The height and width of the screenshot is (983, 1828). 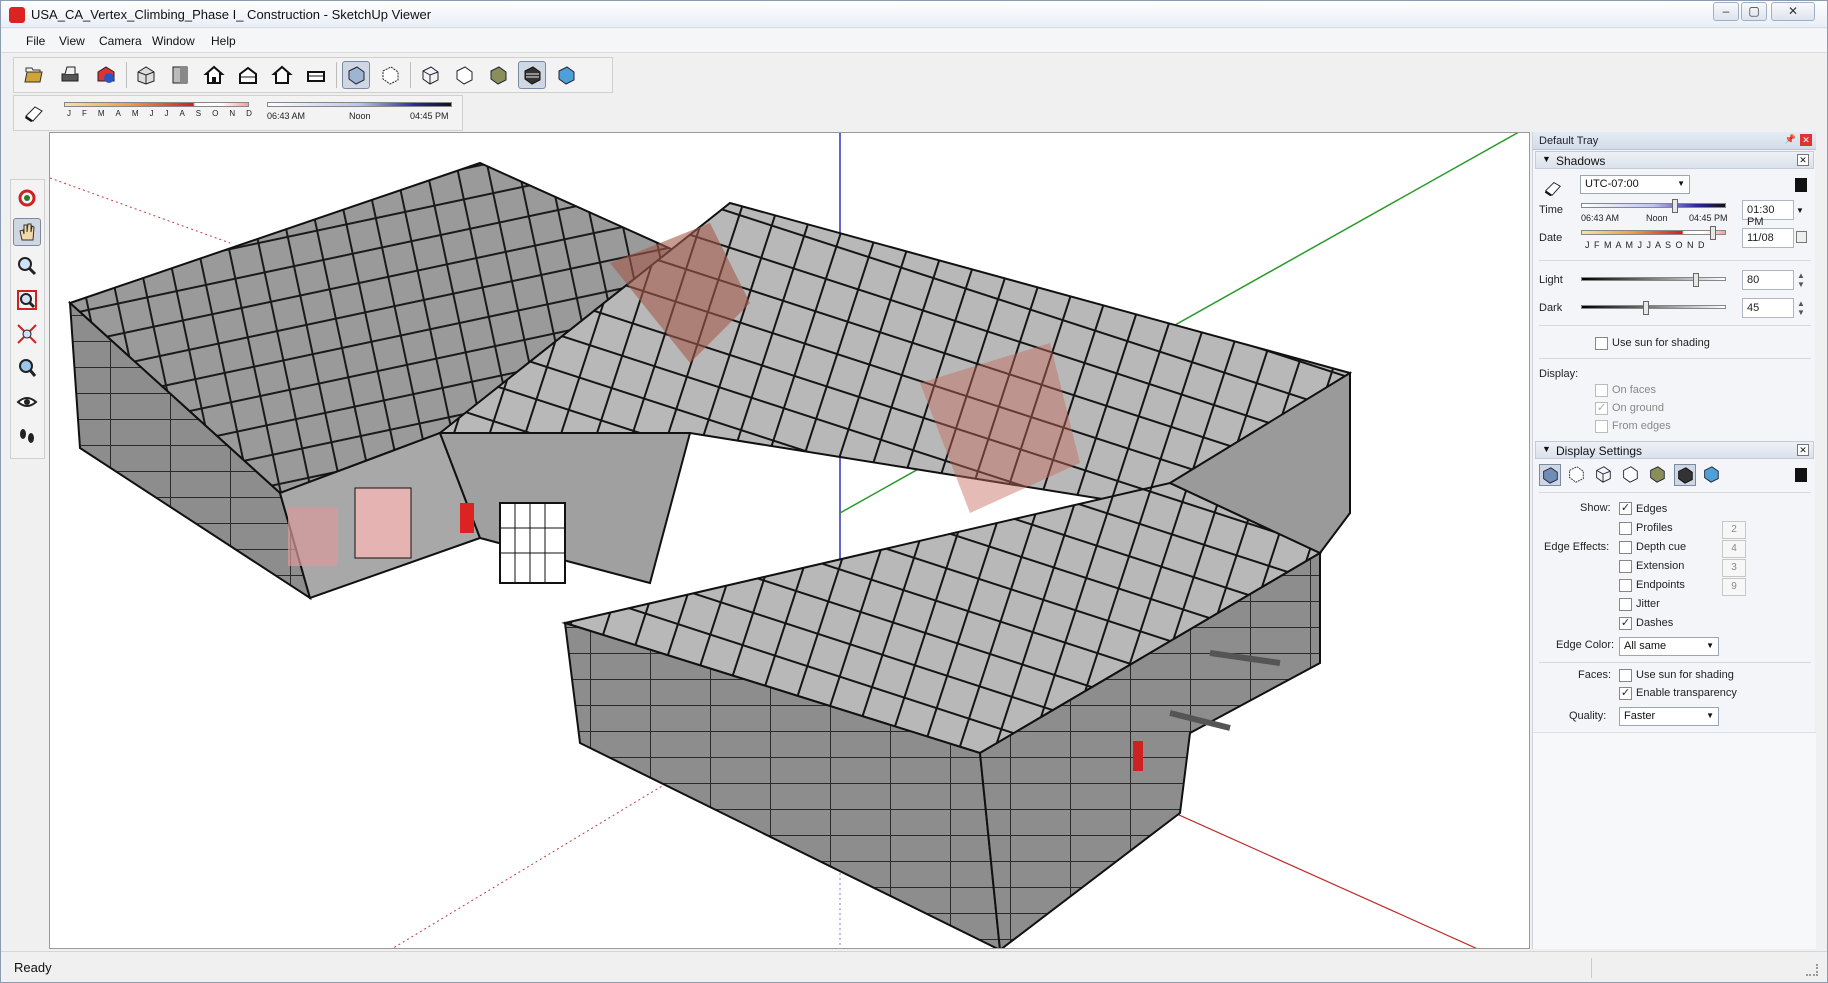 What do you see at coordinates (1625, 693) in the screenshot?
I see `transparency-checkbox: ✓` at bounding box center [1625, 693].